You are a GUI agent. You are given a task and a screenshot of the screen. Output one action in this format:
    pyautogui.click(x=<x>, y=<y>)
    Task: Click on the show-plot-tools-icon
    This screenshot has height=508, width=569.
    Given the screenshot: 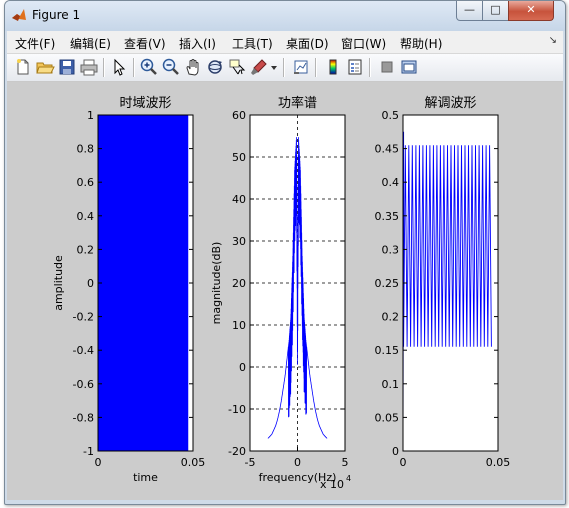 What is the action you would take?
    pyautogui.click(x=409, y=67)
    